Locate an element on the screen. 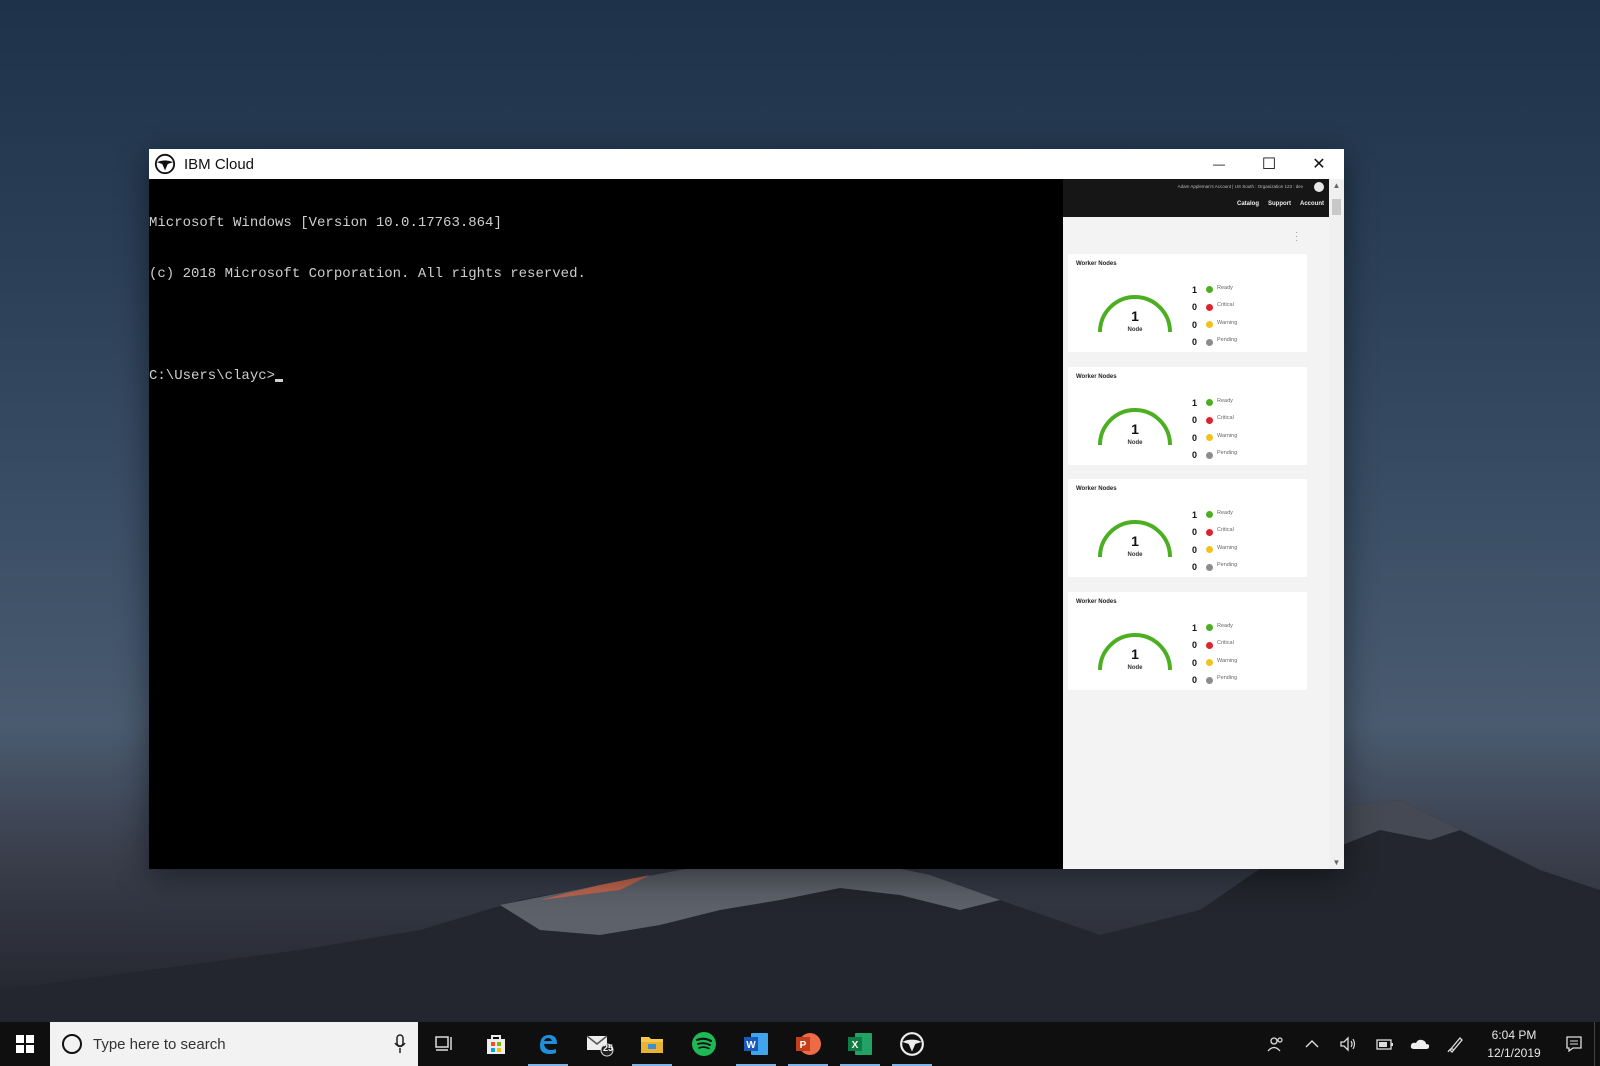  close-icon: ✕ is located at coordinates (1319, 164).